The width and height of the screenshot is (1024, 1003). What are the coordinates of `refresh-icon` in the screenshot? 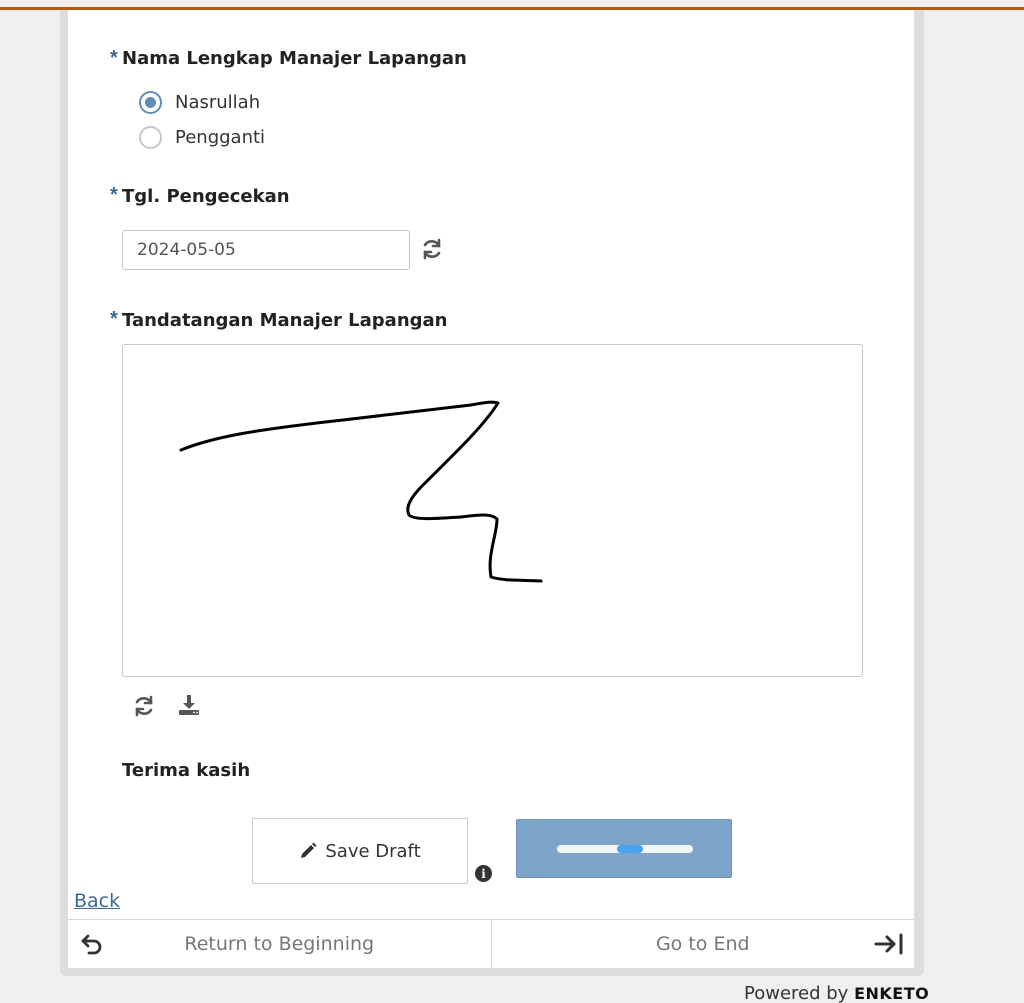 It's located at (432, 249).